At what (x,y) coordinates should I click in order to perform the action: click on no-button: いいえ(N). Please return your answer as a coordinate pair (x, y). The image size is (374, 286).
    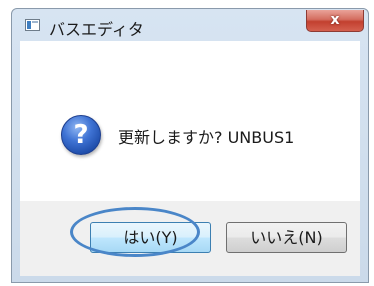
    Looking at the image, I should click on (286, 237).